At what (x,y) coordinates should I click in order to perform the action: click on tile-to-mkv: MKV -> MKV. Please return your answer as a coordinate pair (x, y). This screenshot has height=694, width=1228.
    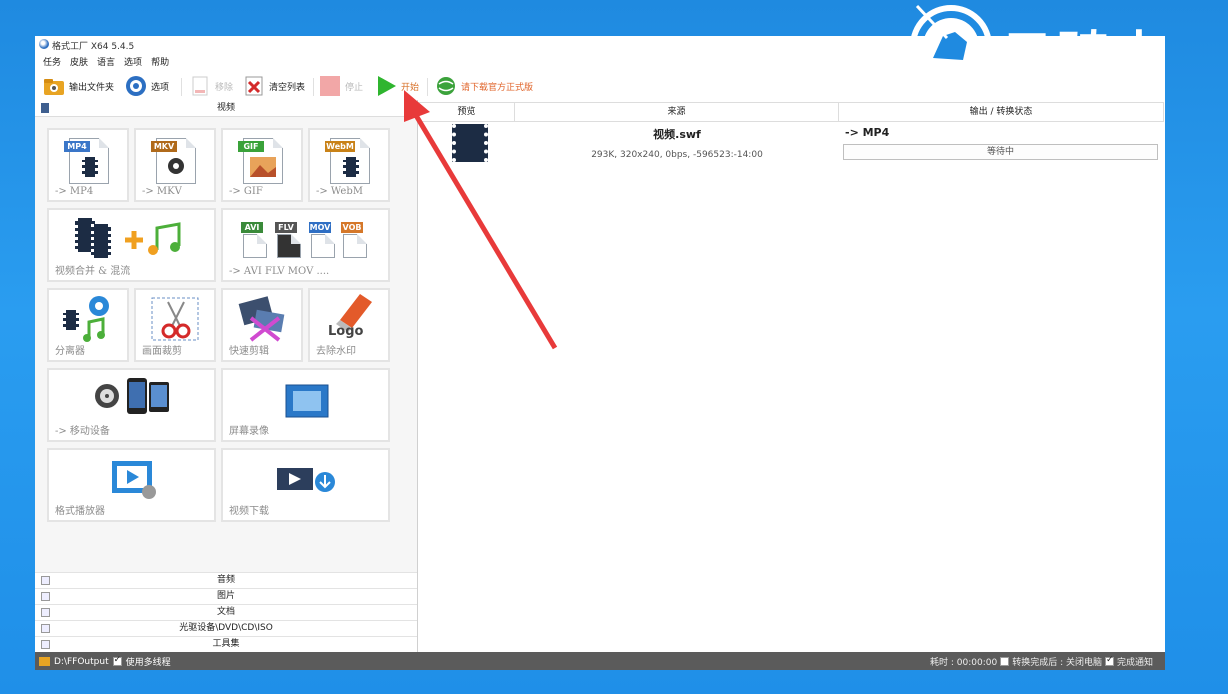
    Looking at the image, I should click on (175, 165).